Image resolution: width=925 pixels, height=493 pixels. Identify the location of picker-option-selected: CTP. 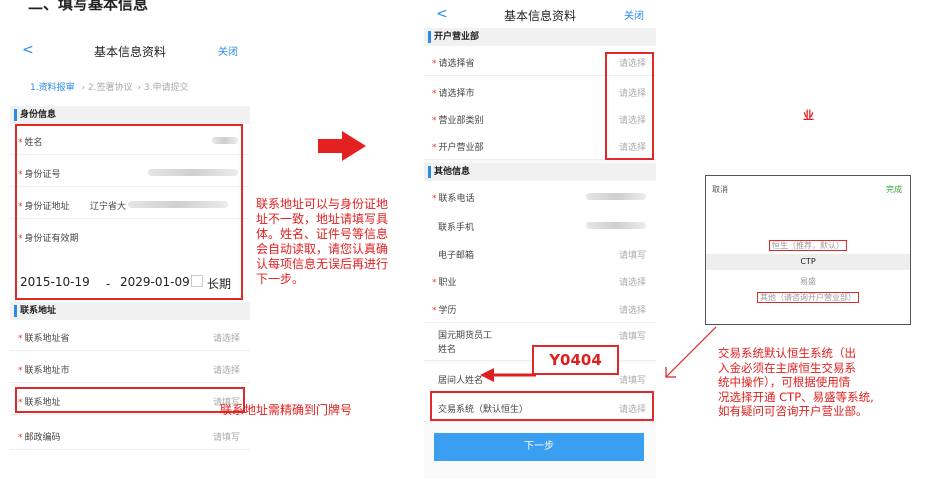
(808, 262).